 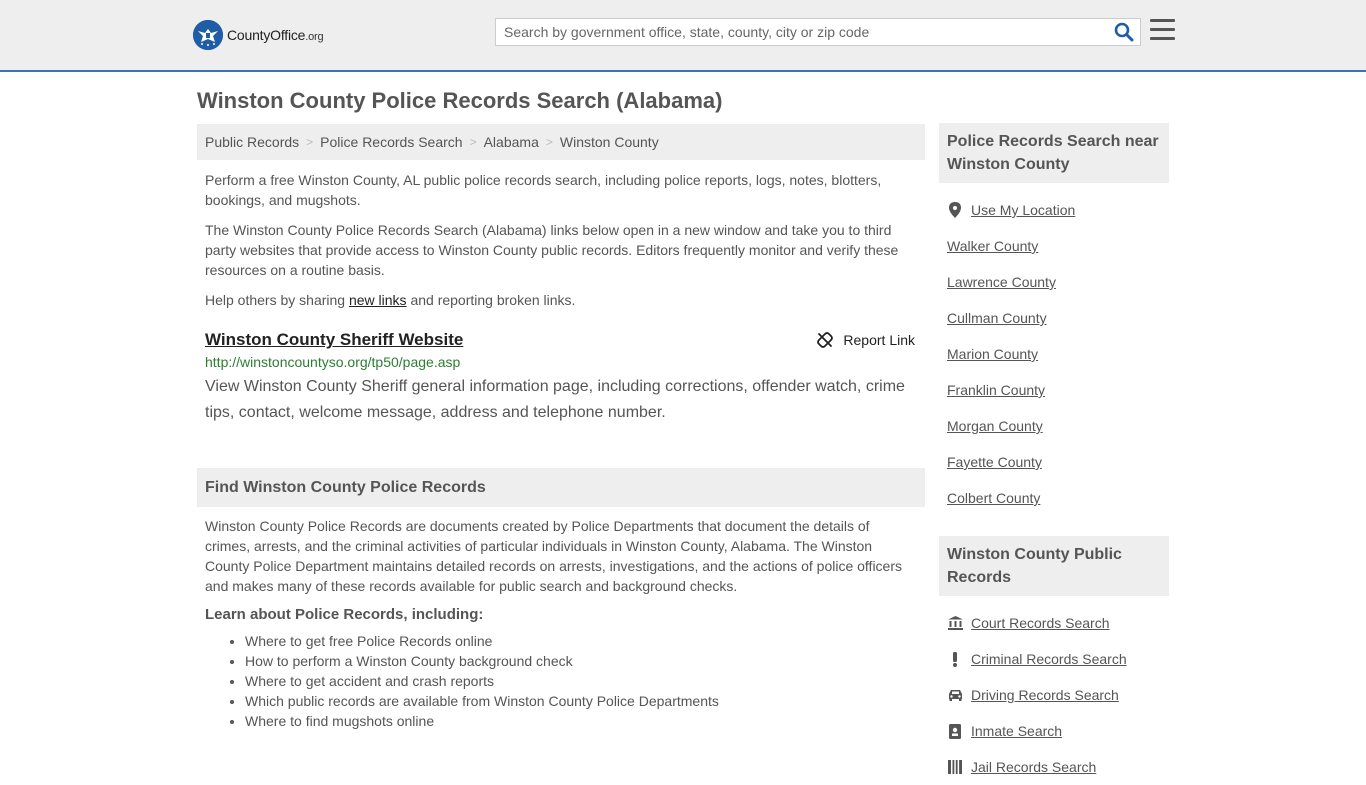 What do you see at coordinates (997, 318) in the screenshot?
I see `nearby-county-link: Cullman County` at bounding box center [997, 318].